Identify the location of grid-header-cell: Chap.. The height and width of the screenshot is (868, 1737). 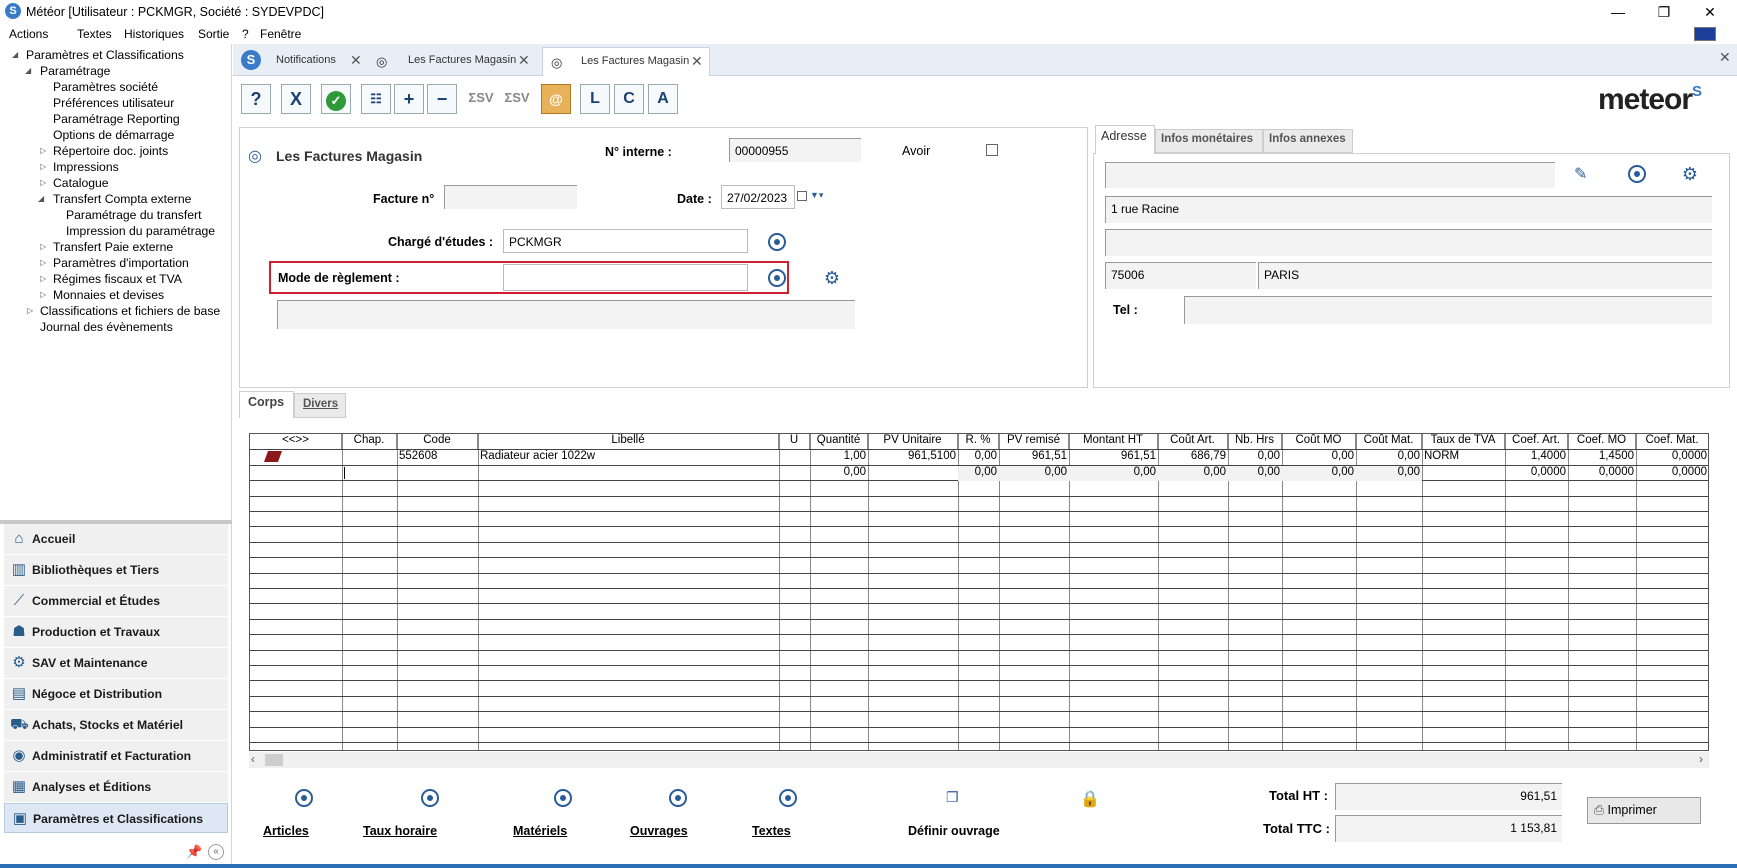
(369, 441).